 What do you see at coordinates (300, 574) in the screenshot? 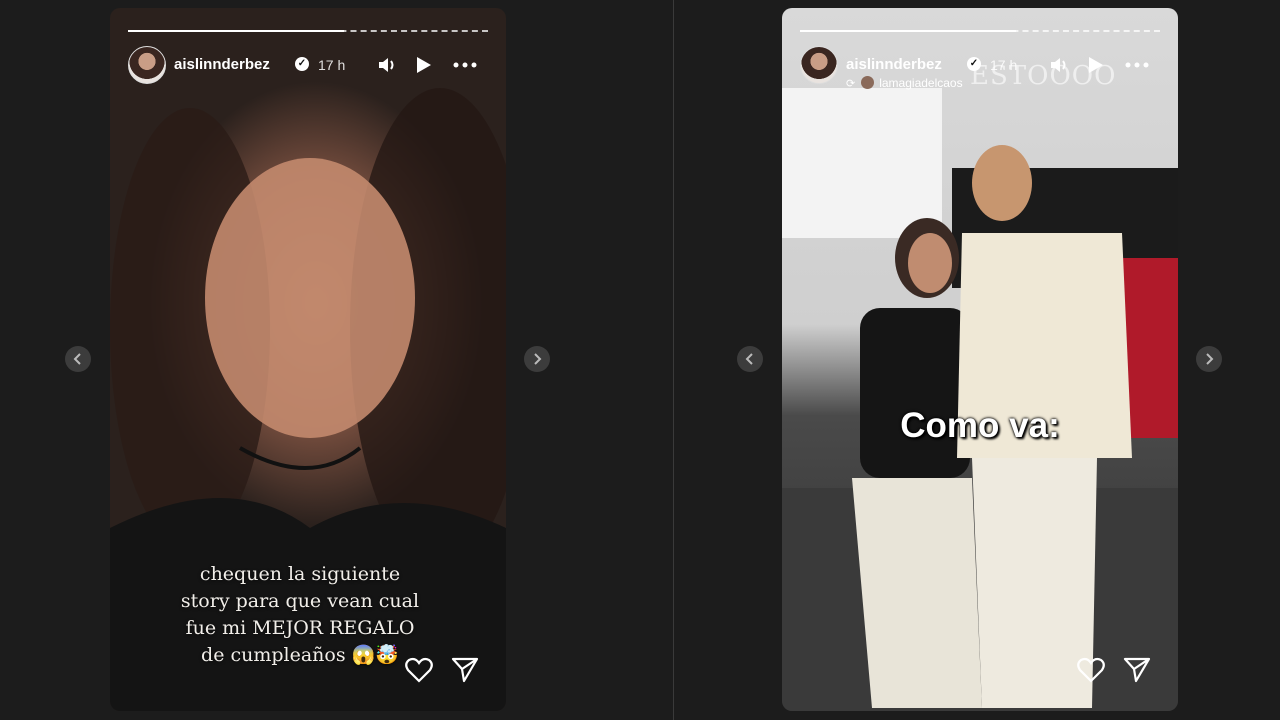
I see `caption-line: chequen la siguiente` at bounding box center [300, 574].